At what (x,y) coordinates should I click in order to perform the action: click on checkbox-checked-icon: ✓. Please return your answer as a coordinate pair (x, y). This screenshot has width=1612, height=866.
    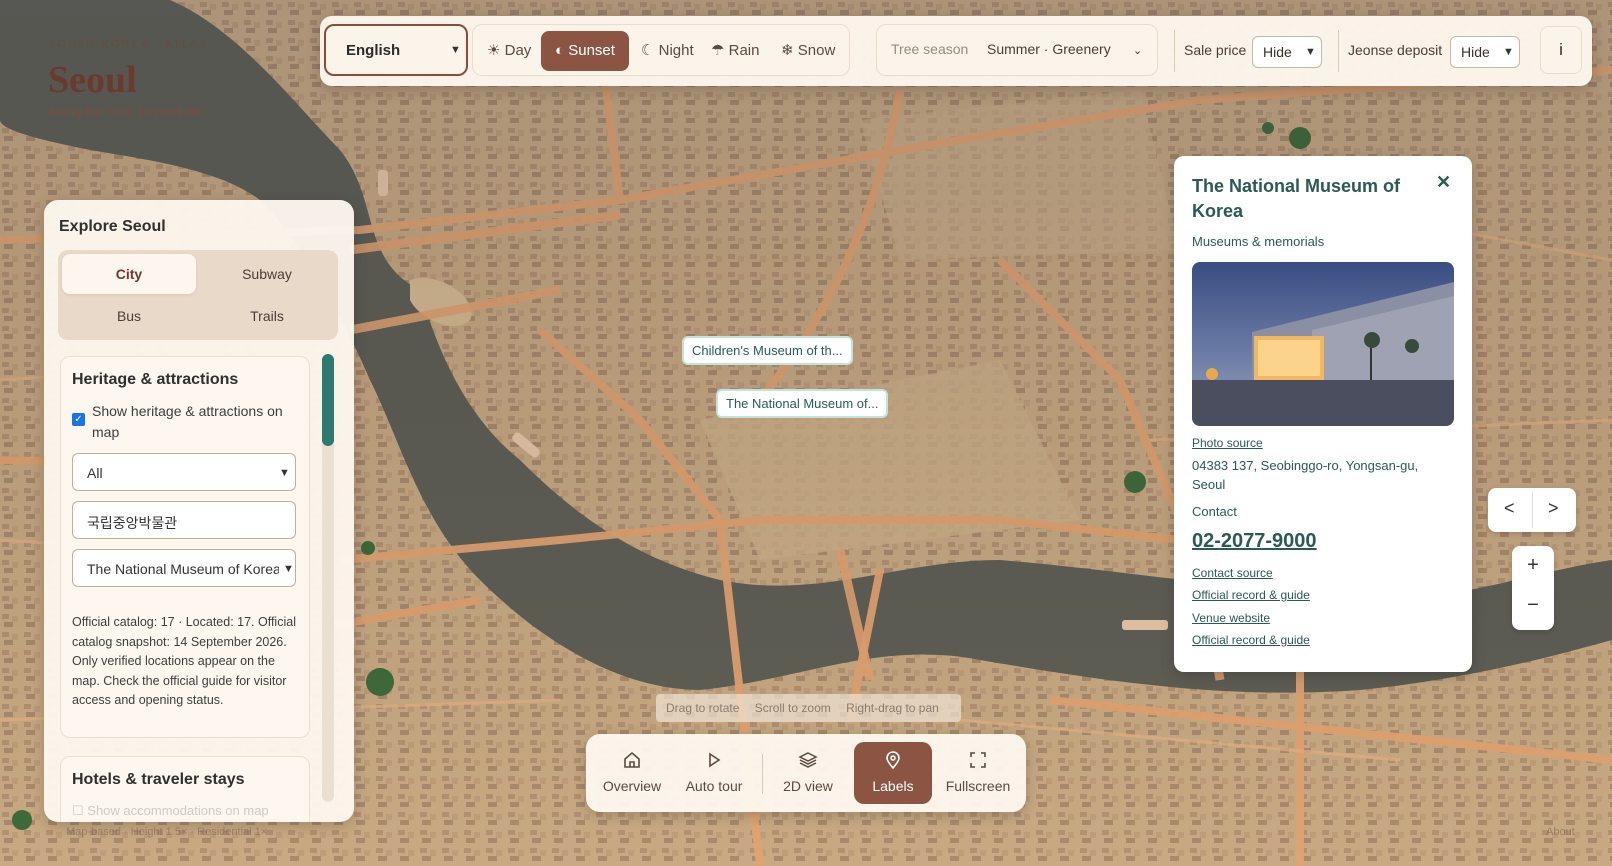
    Looking at the image, I should click on (78, 419).